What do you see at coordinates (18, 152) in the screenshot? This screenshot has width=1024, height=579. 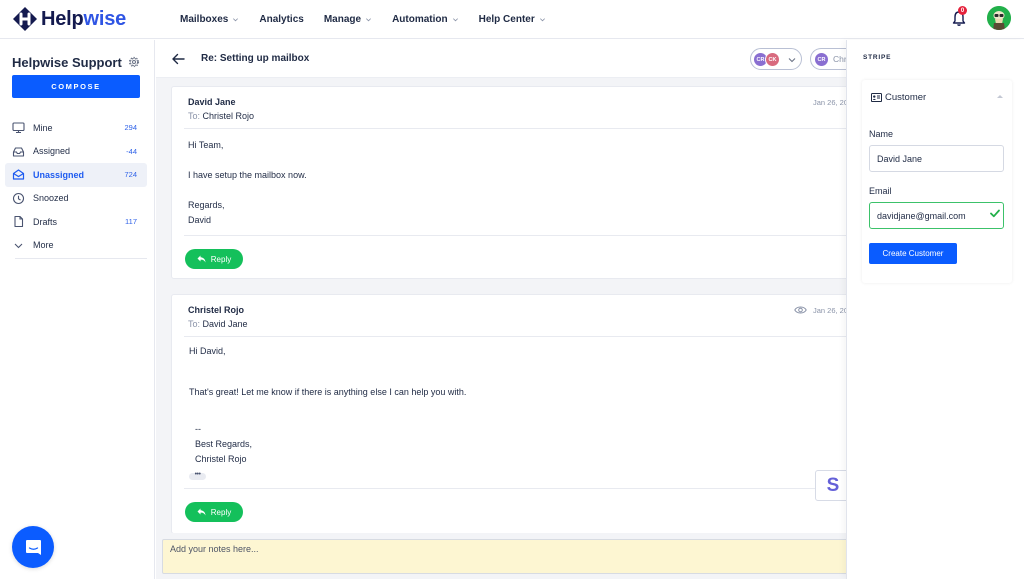 I see `inbox-icon` at bounding box center [18, 152].